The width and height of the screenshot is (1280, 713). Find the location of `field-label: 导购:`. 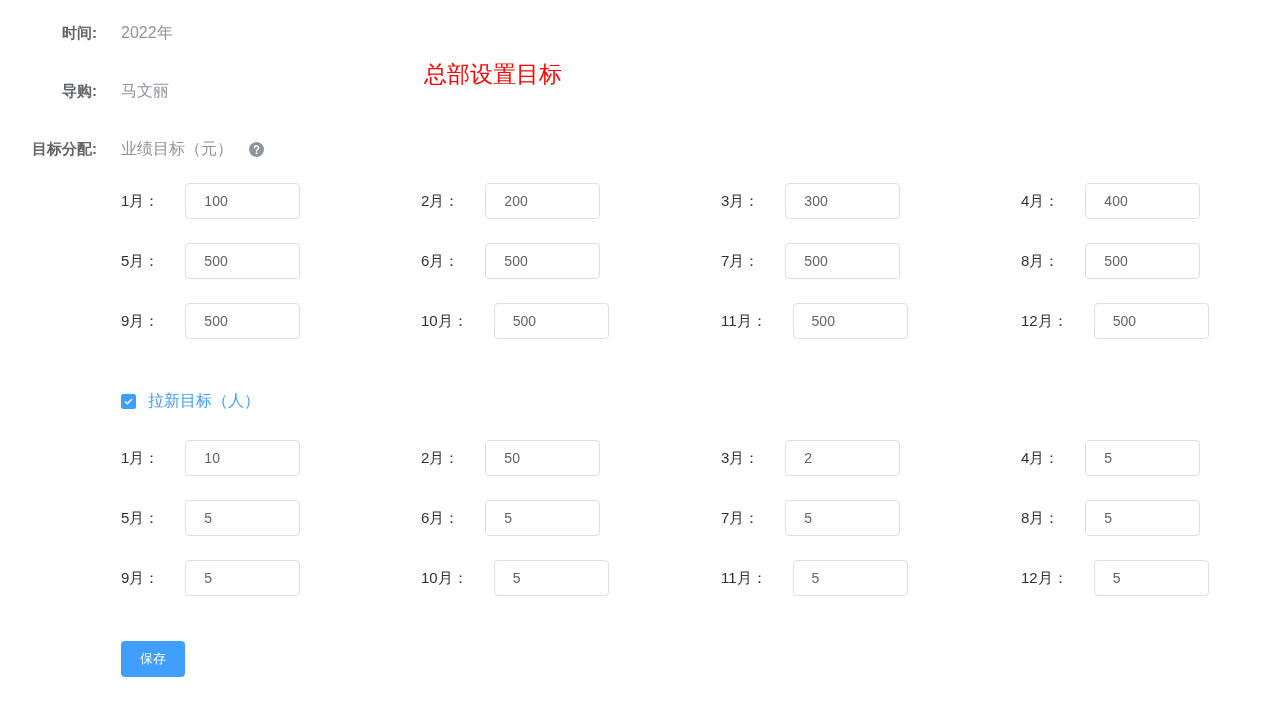

field-label: 导购: is located at coordinates (79, 90).